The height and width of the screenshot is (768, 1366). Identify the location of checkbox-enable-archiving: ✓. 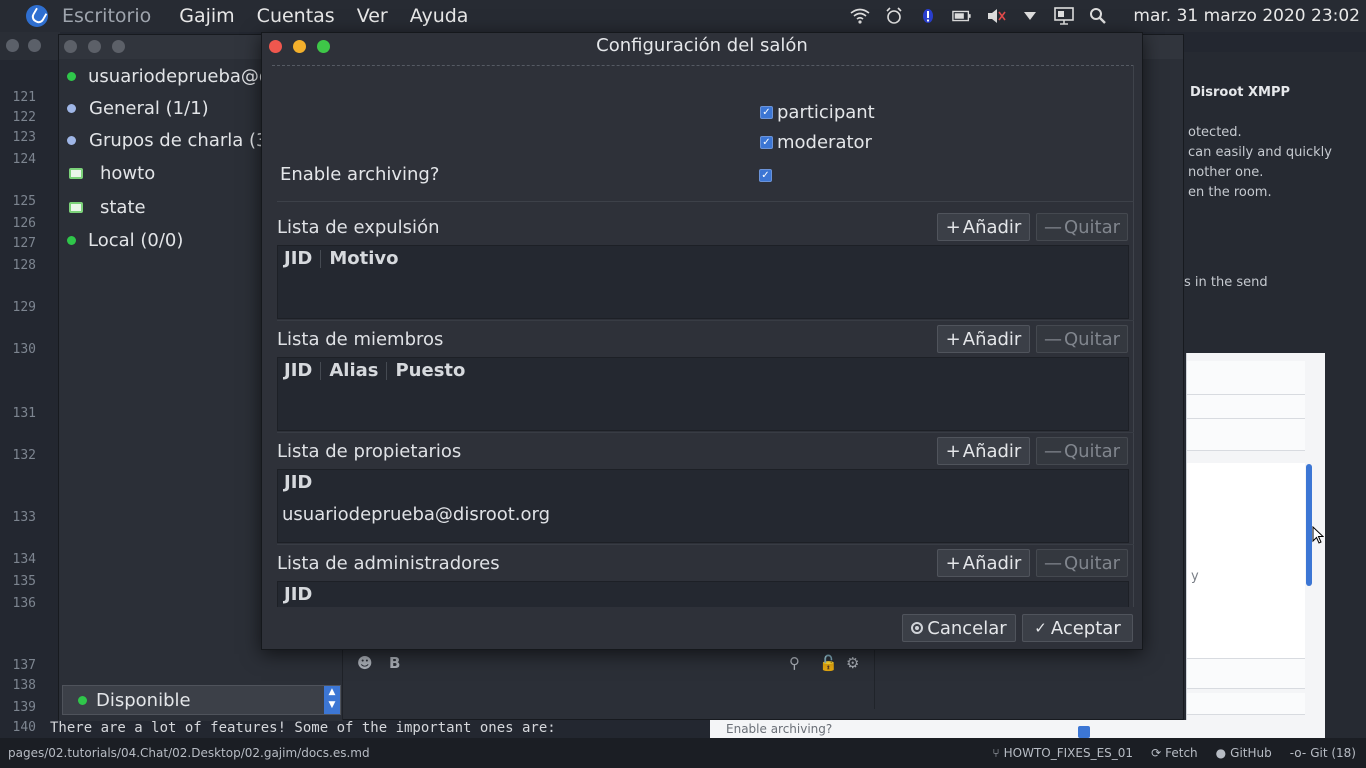
(767, 175).